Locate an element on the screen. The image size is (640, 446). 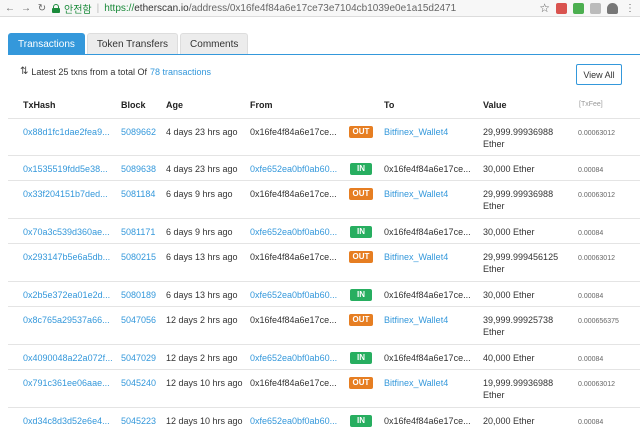
tx-value: 20,000 Ether is located at coordinates (509, 421).